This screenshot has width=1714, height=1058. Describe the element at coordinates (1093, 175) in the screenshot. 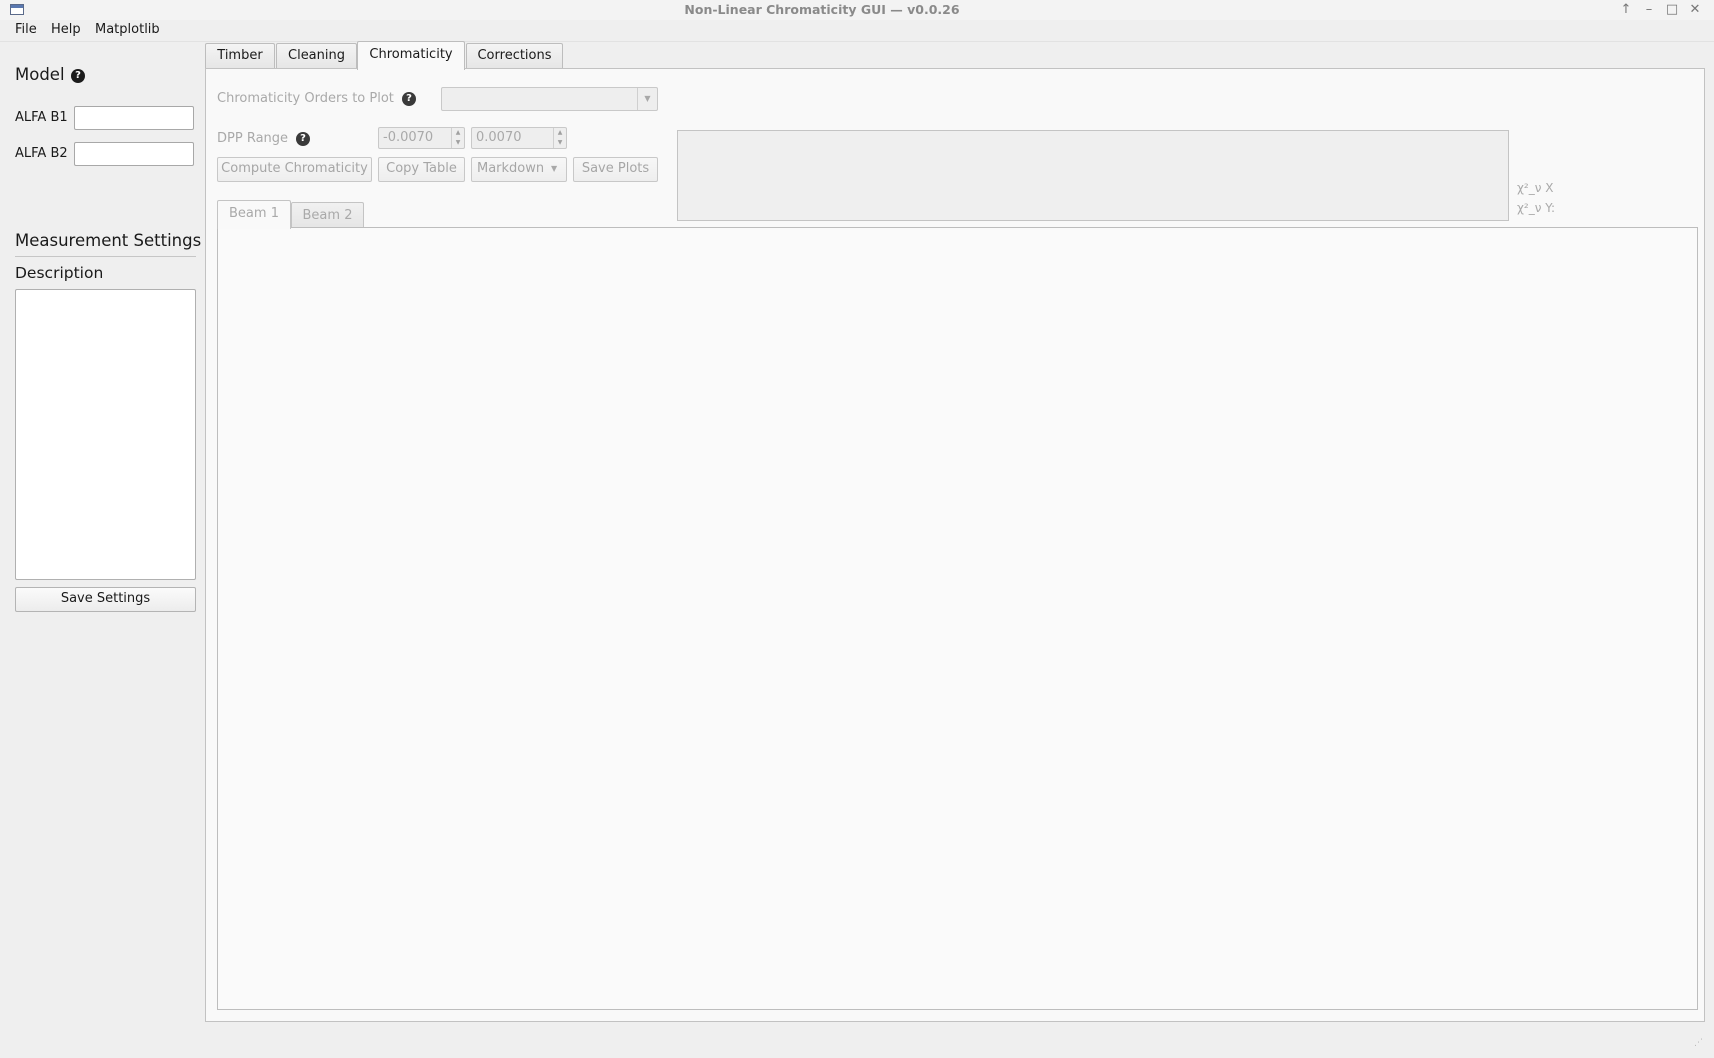

I see `chromaticity-table-view` at that location.